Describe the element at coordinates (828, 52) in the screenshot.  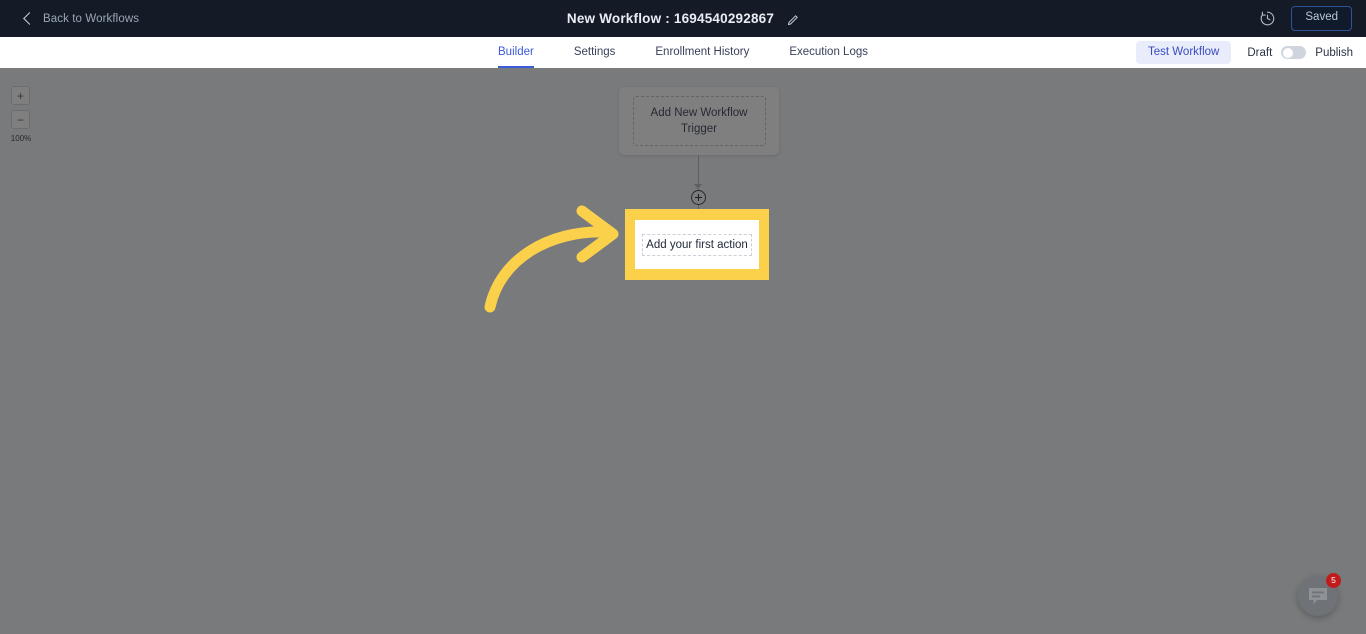
I see `tab-execution-logs: Execution Logs` at that location.